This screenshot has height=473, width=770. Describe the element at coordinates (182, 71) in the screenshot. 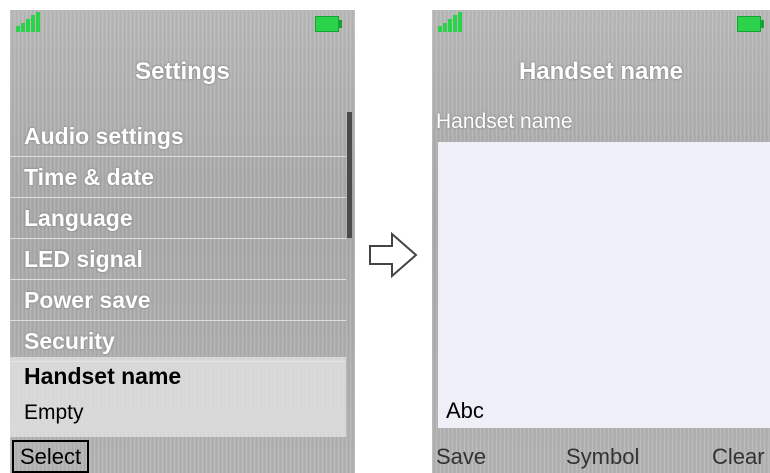

I see `page-title: Settings` at that location.